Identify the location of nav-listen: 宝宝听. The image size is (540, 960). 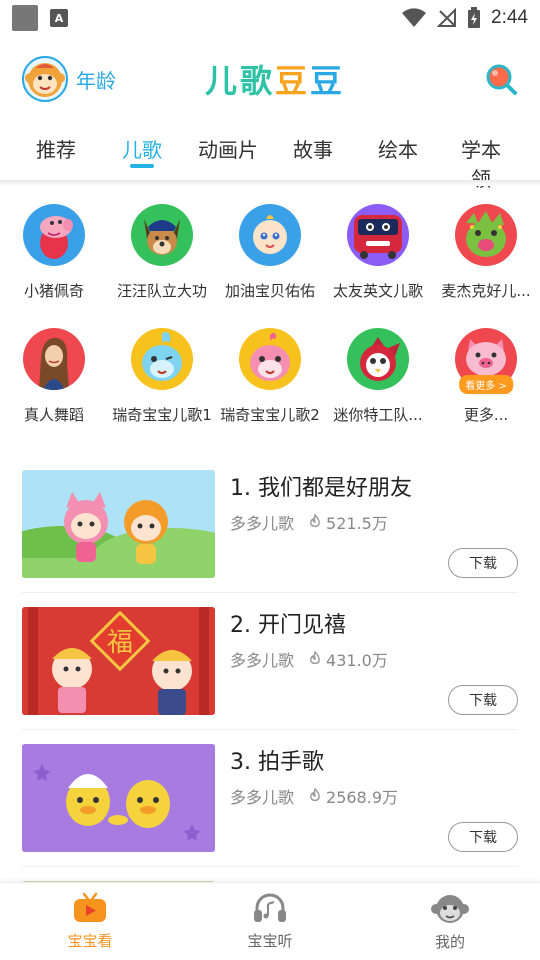
(270, 921).